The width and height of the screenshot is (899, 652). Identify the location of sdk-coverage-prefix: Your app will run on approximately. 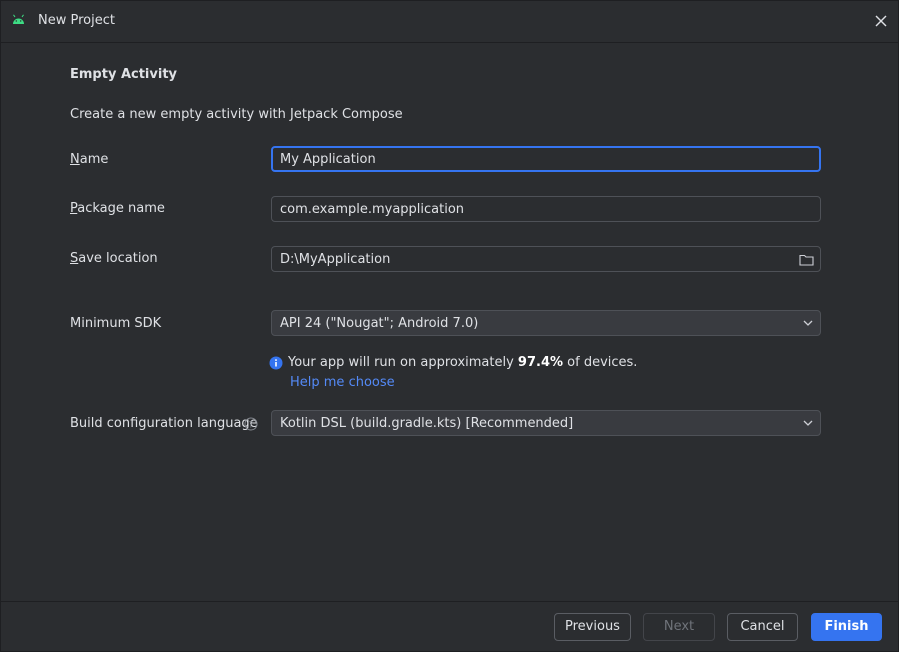
(403, 362).